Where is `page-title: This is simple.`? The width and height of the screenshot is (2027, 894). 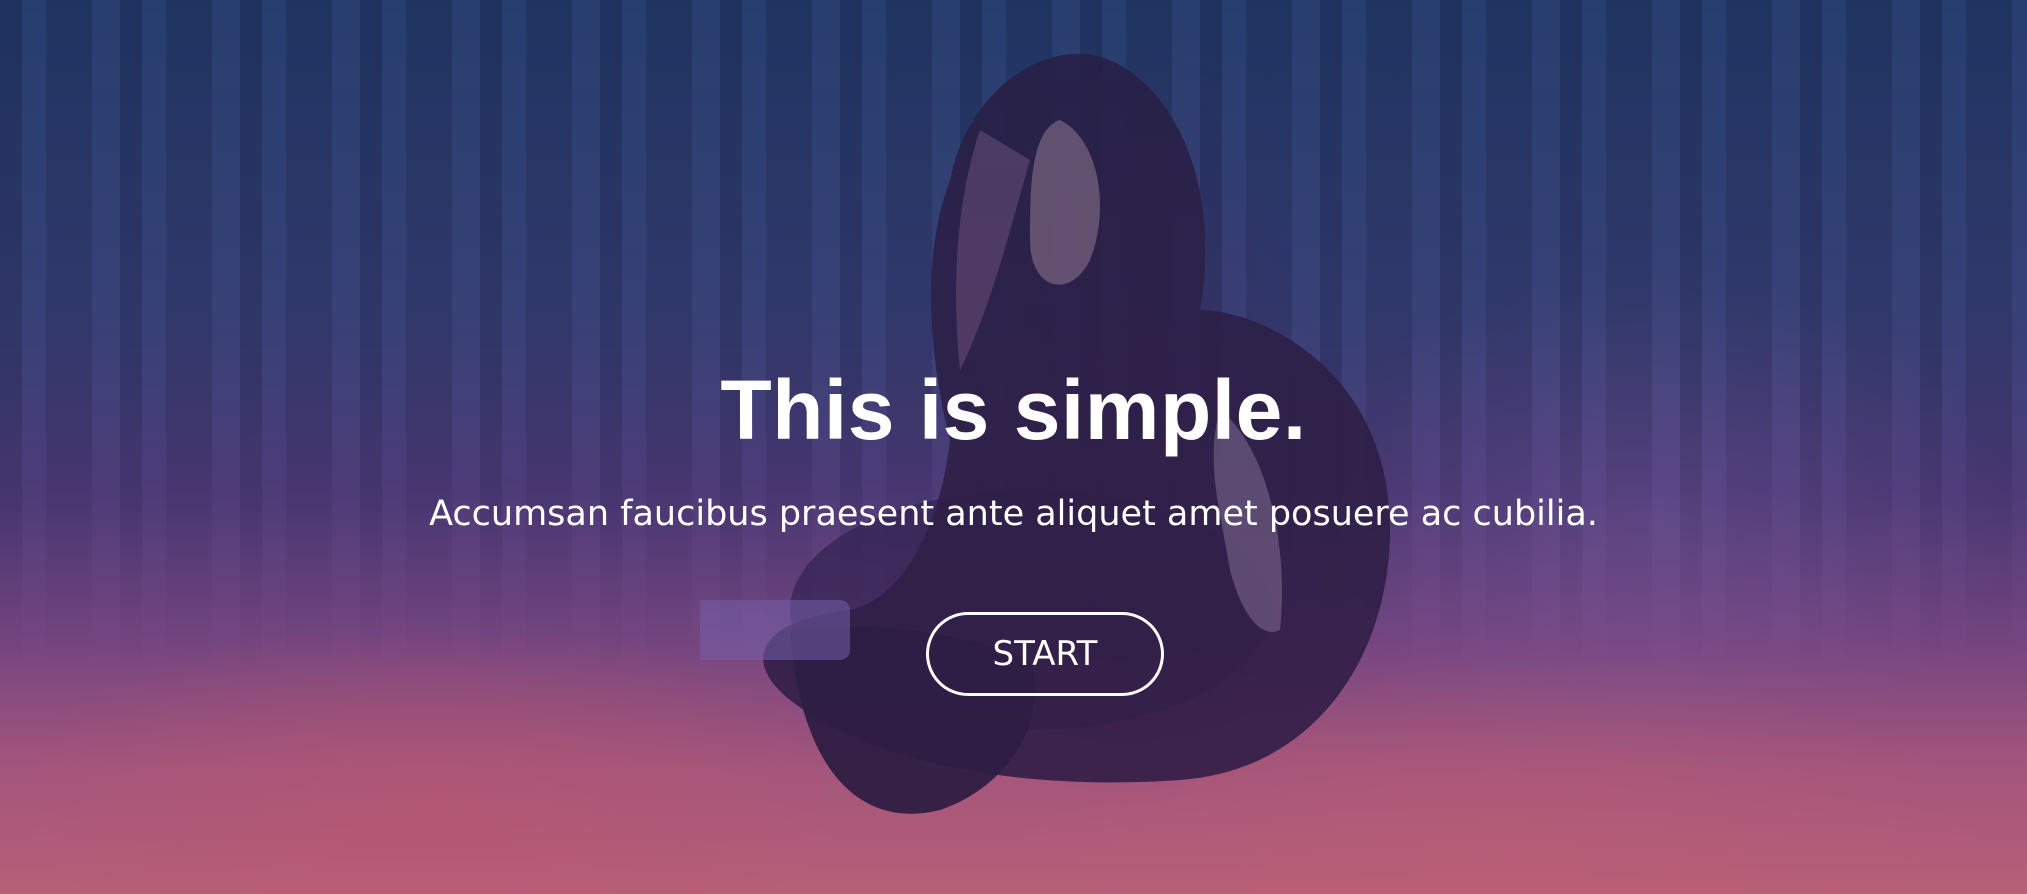 page-title: This is simple. is located at coordinates (1013, 410).